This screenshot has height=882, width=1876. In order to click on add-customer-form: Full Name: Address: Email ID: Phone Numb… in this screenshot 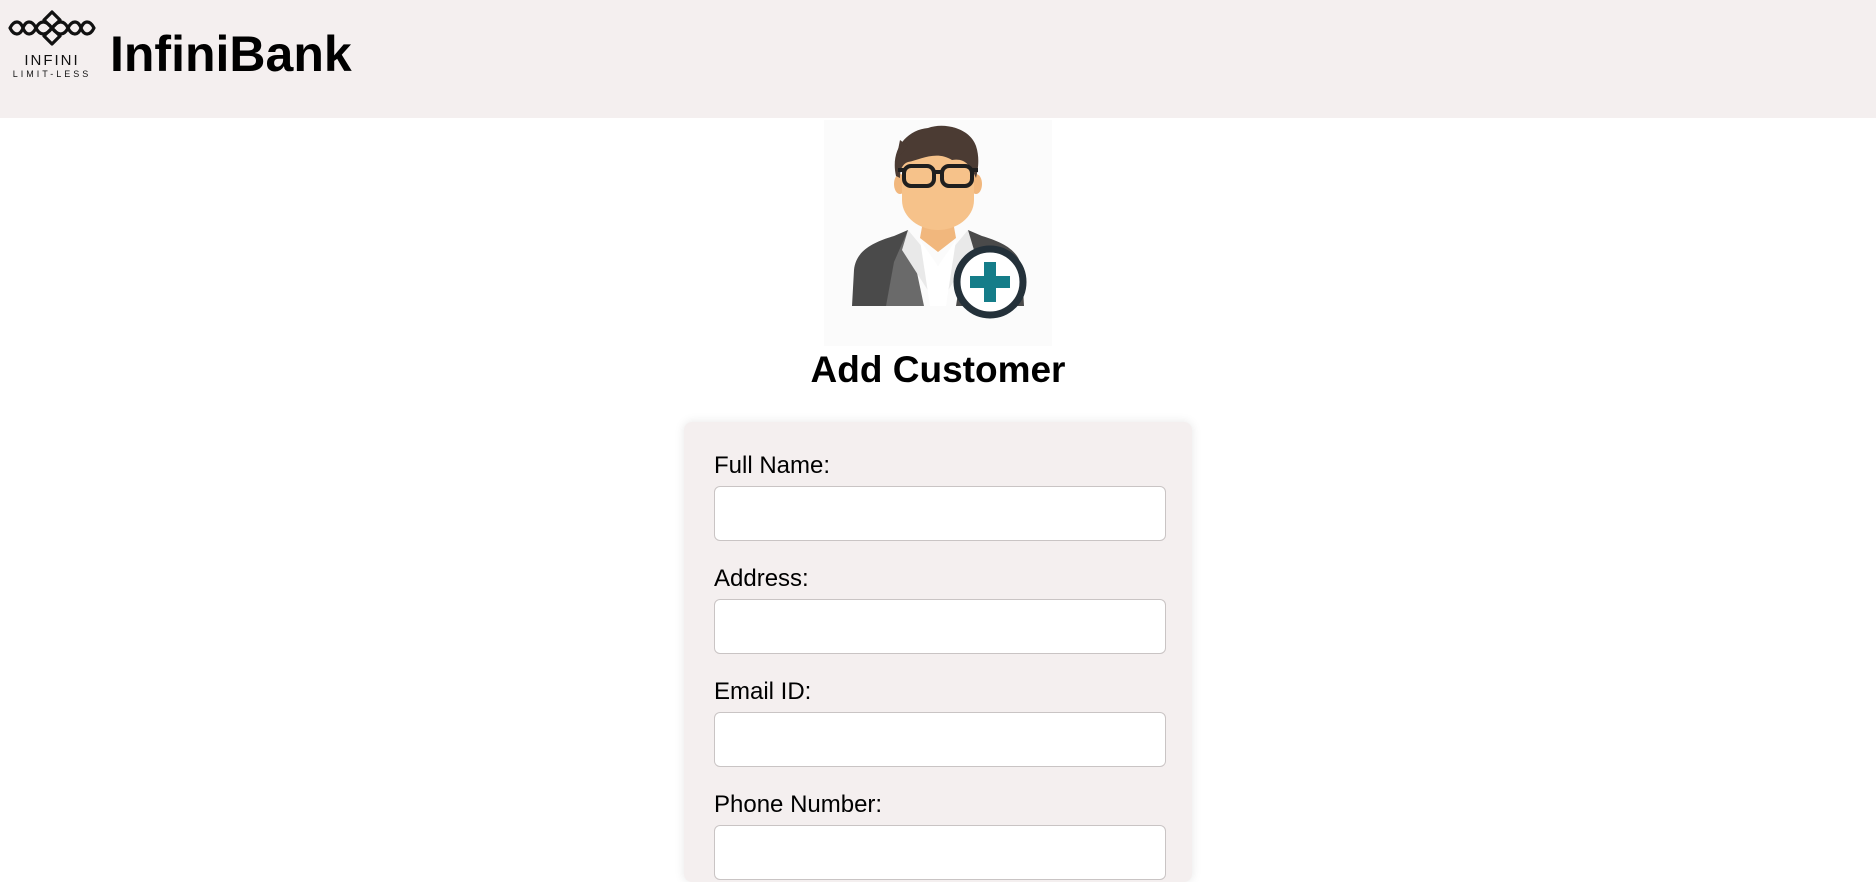, I will do `click(938, 652)`.